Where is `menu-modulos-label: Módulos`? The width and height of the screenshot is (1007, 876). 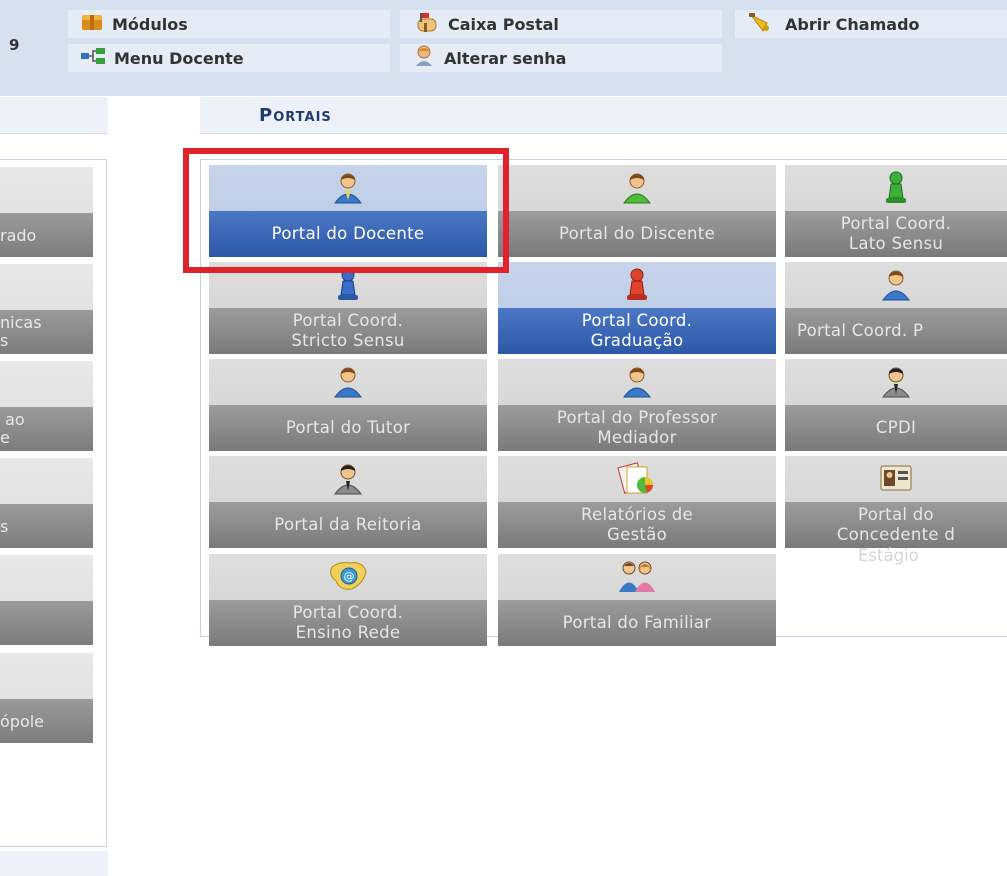 menu-modulos-label: Módulos is located at coordinates (150, 24).